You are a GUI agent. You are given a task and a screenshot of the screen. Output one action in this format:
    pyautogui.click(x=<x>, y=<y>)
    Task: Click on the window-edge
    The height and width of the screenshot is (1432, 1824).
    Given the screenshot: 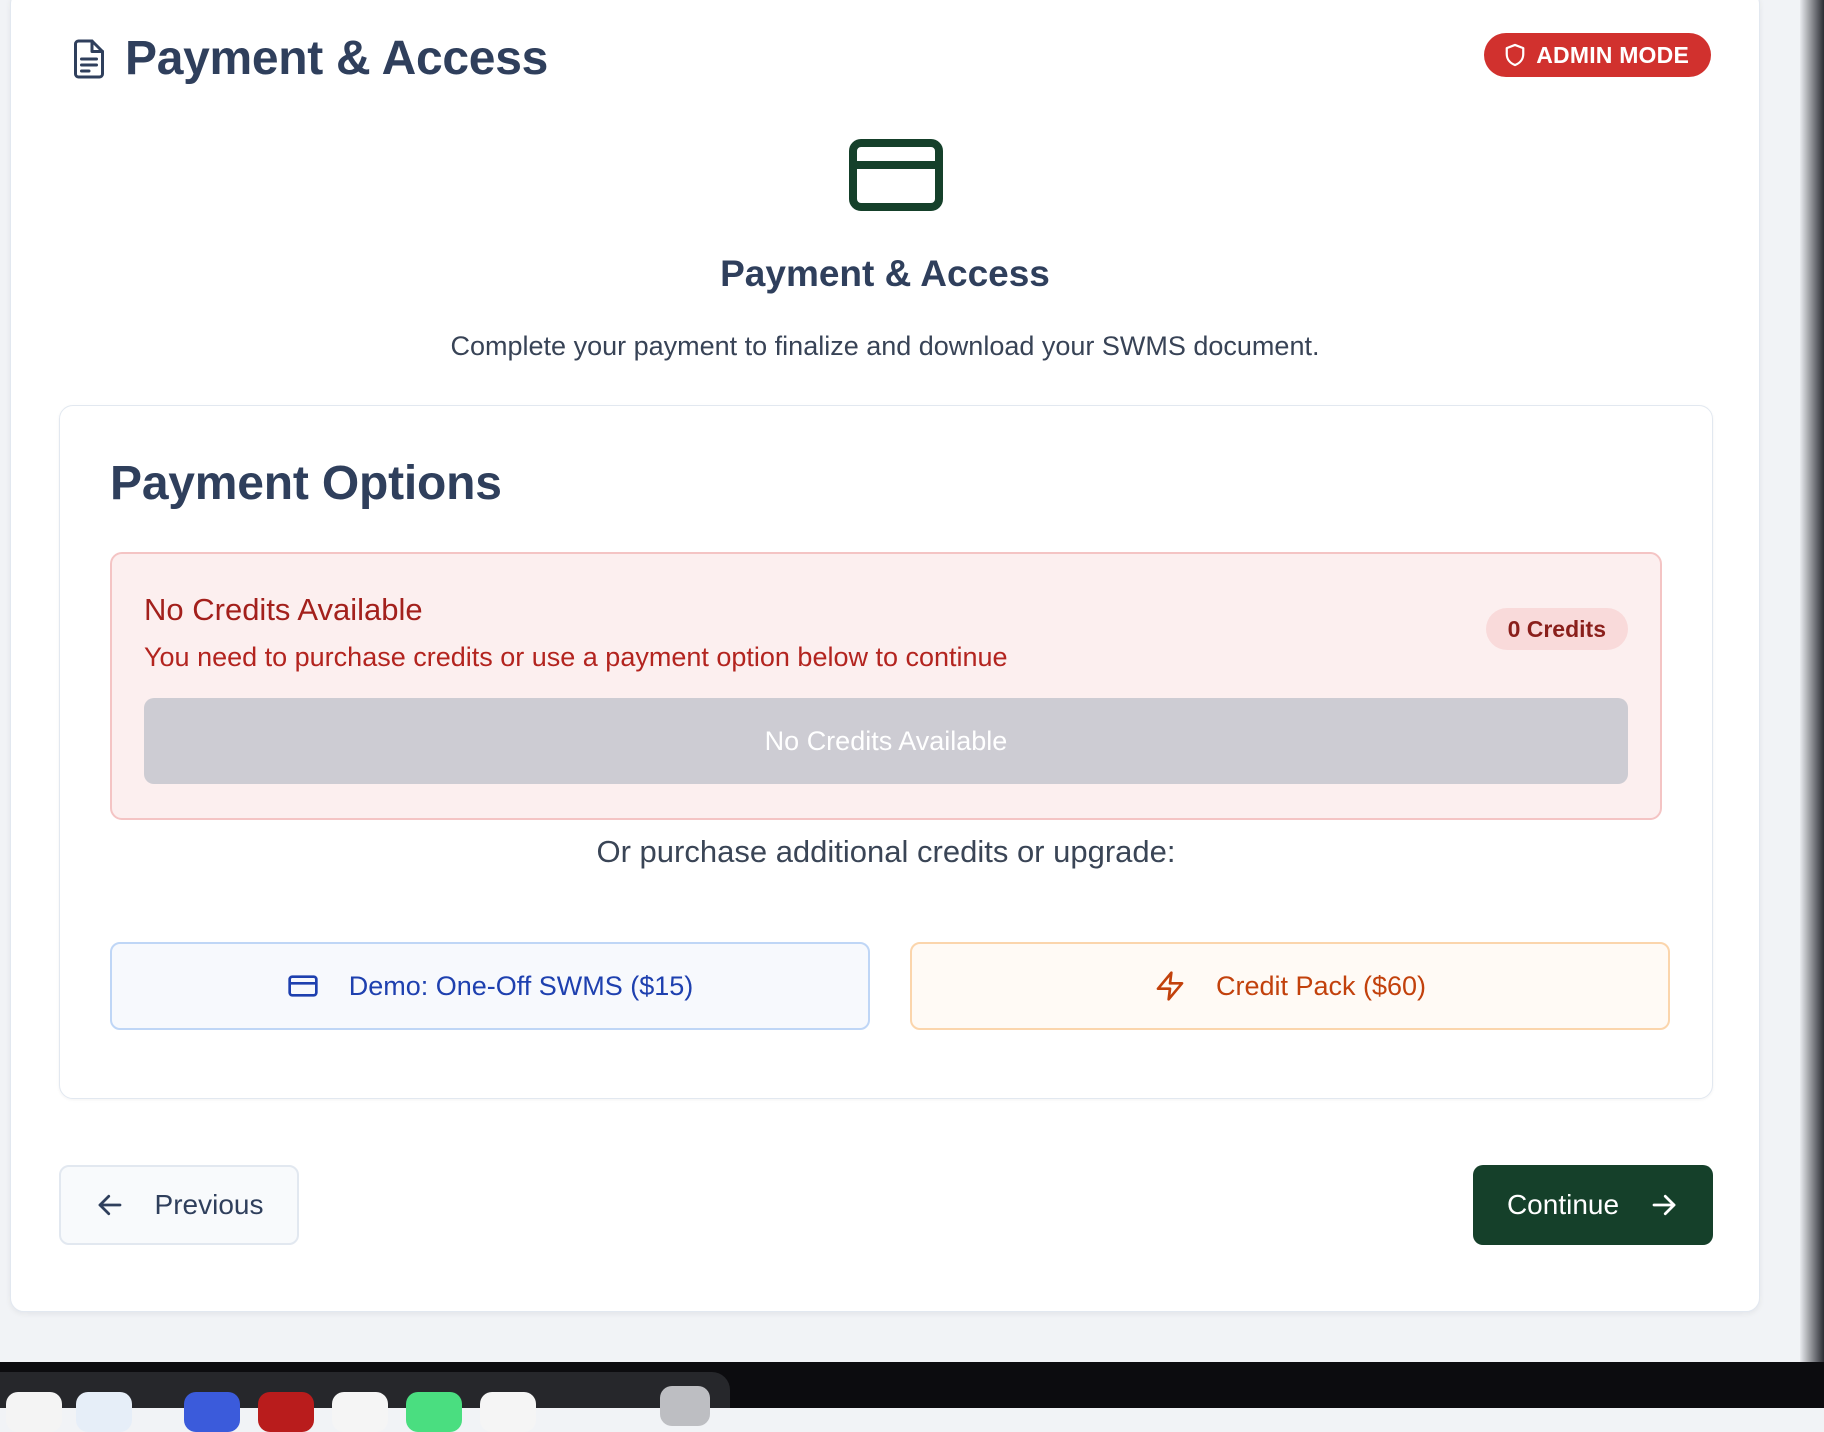 What is the action you would take?
    pyautogui.click(x=1812, y=690)
    